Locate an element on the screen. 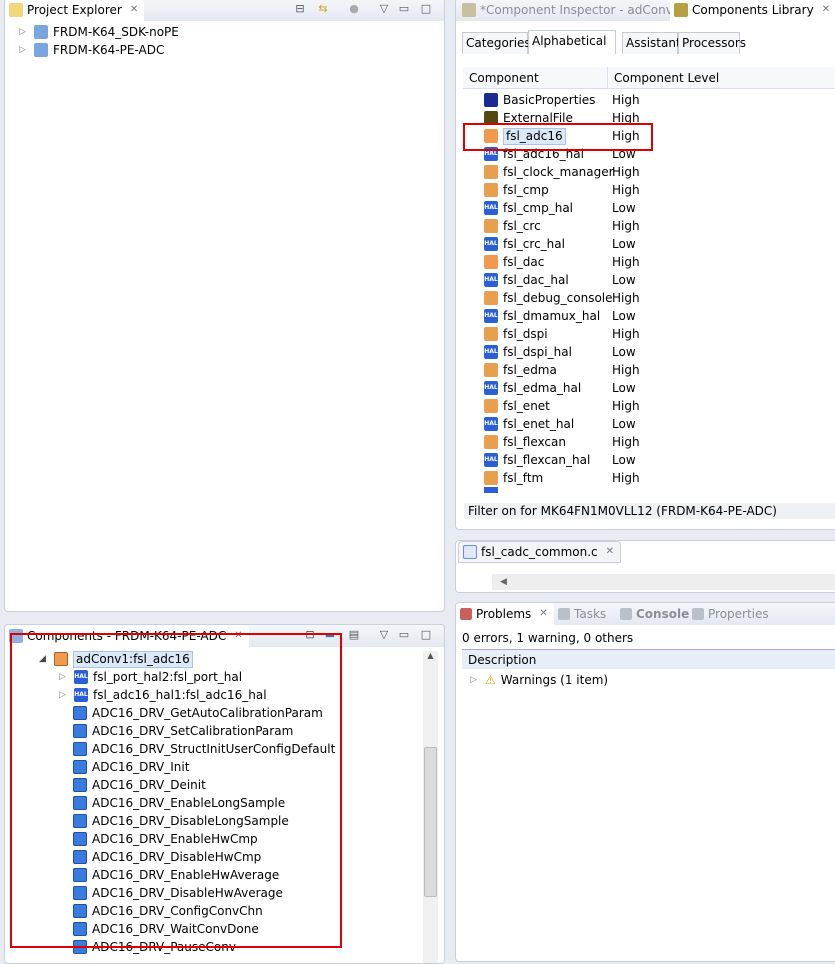 This screenshot has width=835, height=964. library-row: fsl_flexcan High is located at coordinates (634, 442).